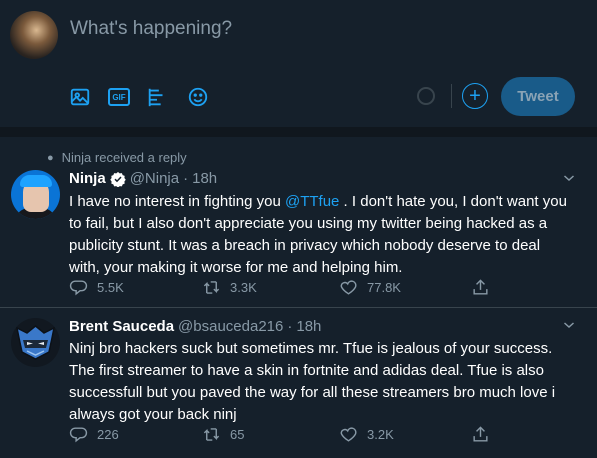 The width and height of the screenshot is (597, 458). Describe the element at coordinates (451, 96) in the screenshot. I see `divider` at that location.